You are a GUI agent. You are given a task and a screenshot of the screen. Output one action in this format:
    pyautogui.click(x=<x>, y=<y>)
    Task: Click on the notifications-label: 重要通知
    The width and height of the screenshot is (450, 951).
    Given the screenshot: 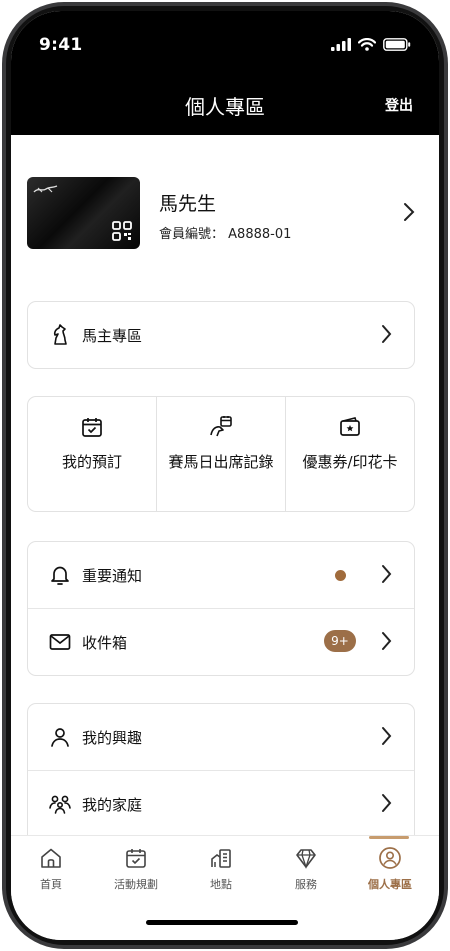 What is the action you would take?
    pyautogui.click(x=112, y=576)
    